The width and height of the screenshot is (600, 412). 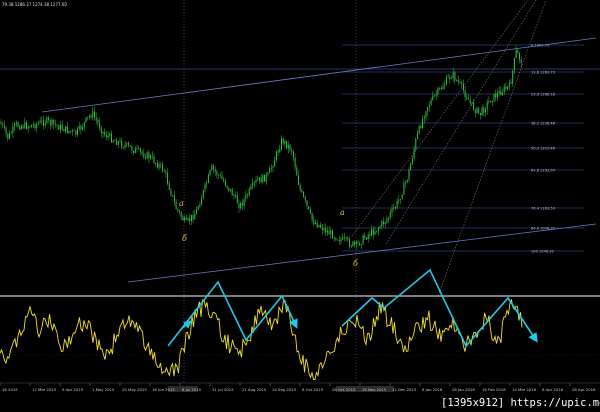 What do you see at coordinates (543, 124) in the screenshot?
I see `fib-label-38.2: 38.2 1238.48` at bounding box center [543, 124].